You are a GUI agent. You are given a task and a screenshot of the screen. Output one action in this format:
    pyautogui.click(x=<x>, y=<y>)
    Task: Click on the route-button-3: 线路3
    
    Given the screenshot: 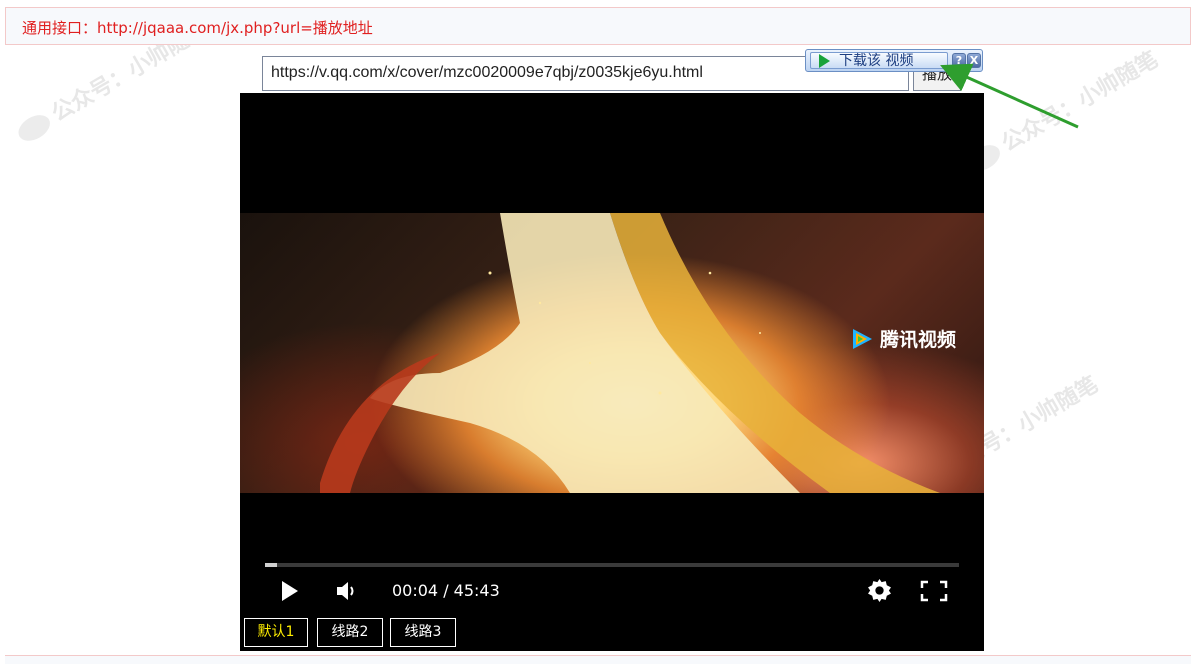 What is the action you would take?
    pyautogui.click(x=423, y=632)
    